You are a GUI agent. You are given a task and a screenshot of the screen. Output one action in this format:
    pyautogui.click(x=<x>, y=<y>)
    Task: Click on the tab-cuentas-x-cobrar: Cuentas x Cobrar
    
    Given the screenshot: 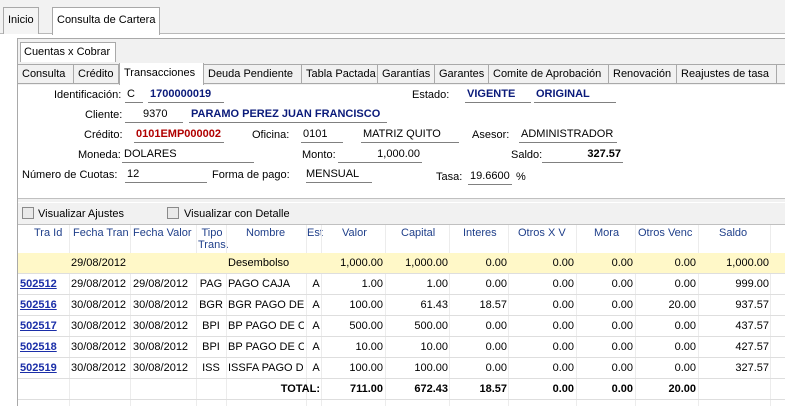 What is the action you would take?
    pyautogui.click(x=68, y=52)
    